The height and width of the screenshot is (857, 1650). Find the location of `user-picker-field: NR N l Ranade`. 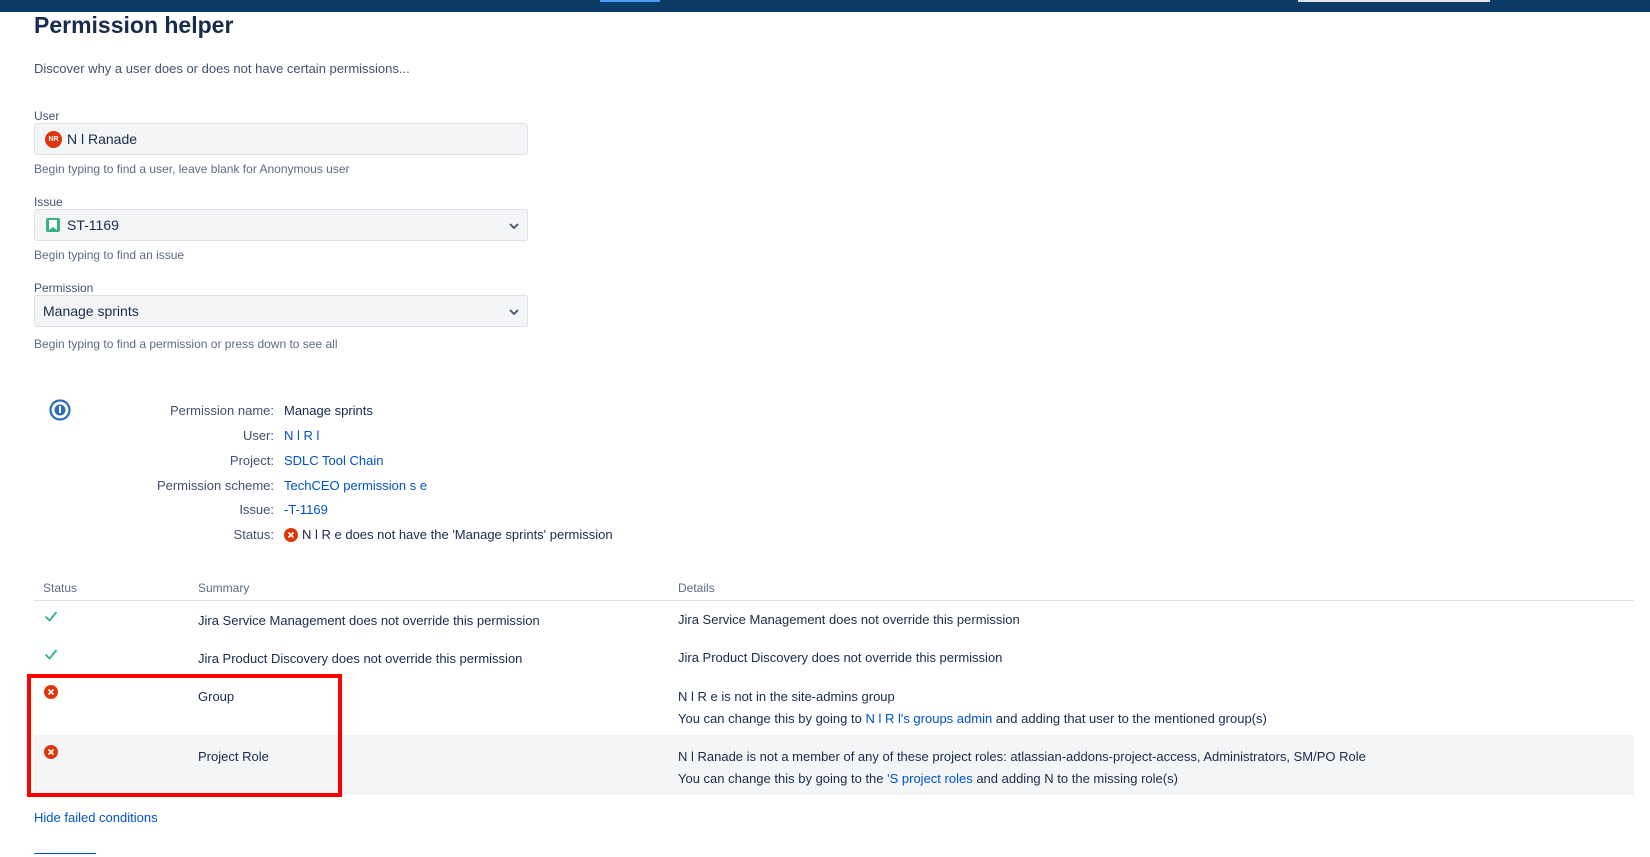

user-picker-field: NR N l Ranade is located at coordinates (281, 139).